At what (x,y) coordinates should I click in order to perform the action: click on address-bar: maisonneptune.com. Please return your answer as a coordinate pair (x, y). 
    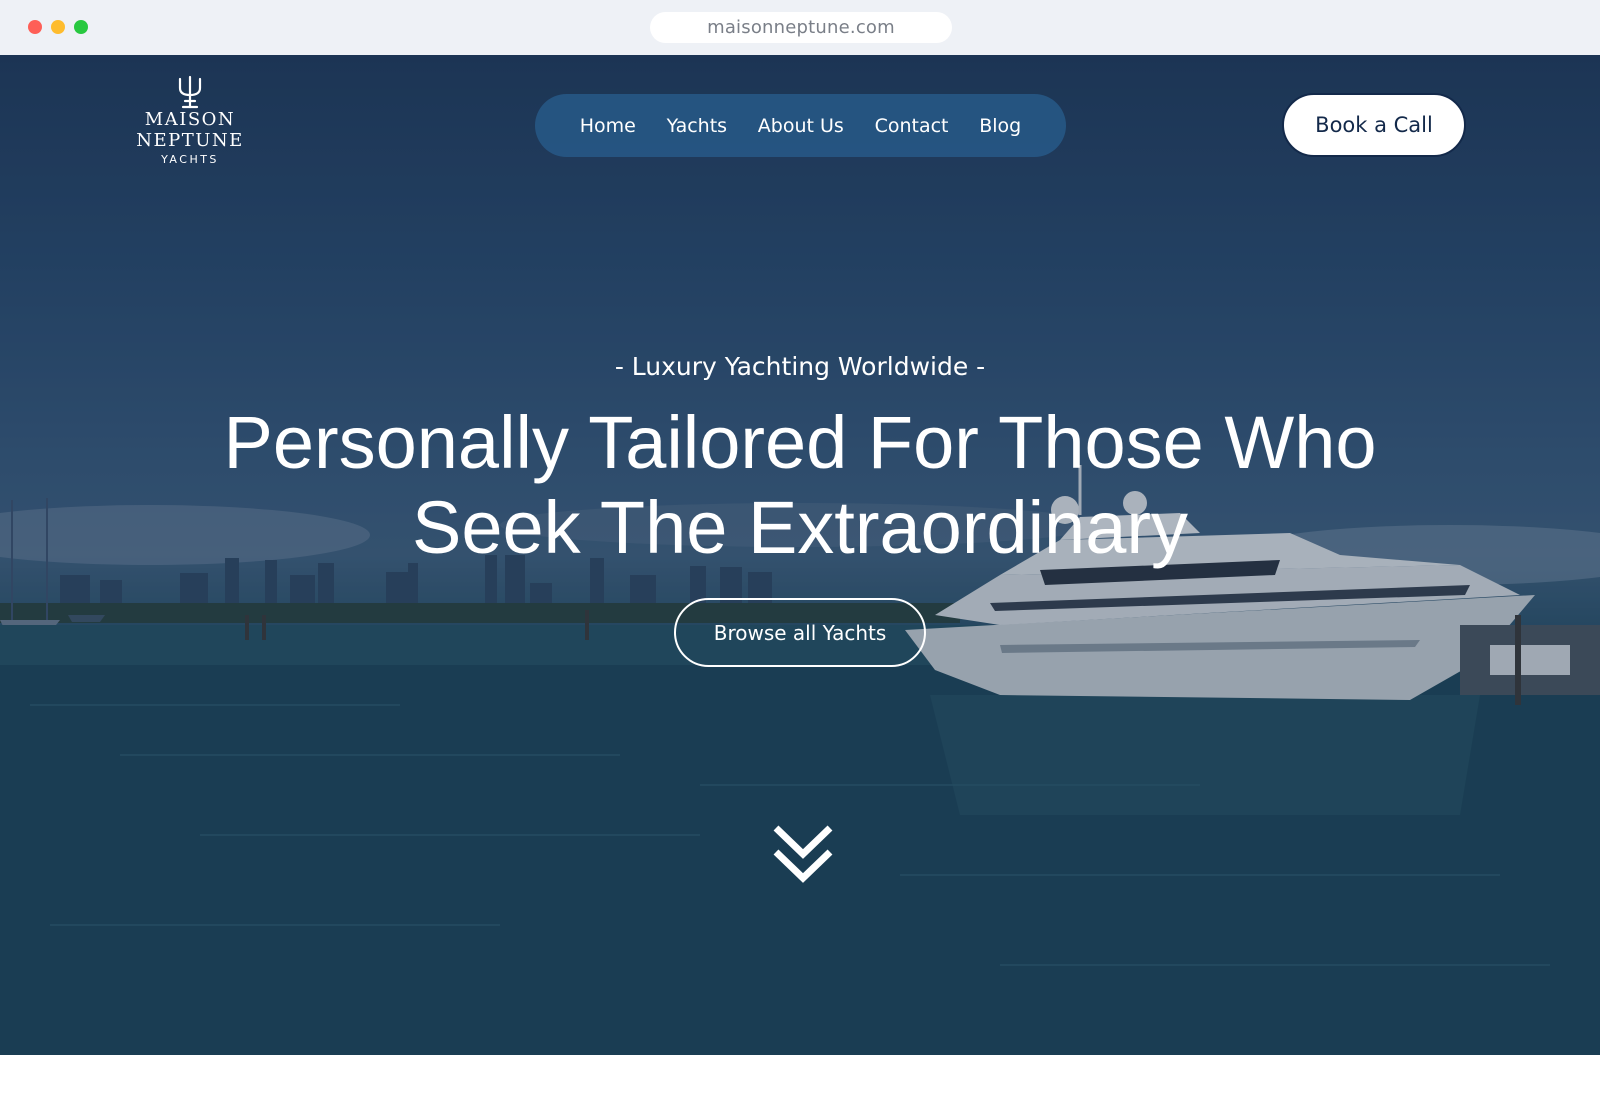
    Looking at the image, I should click on (801, 27).